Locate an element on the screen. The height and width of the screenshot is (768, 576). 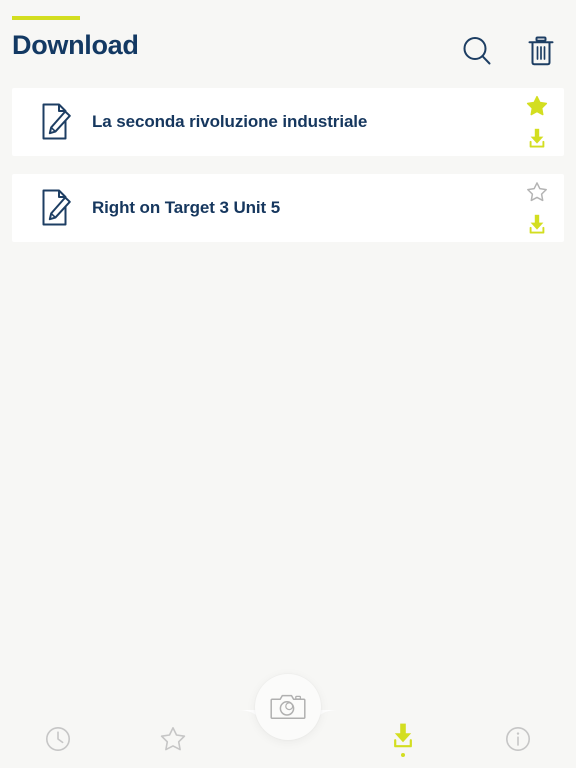
active-tab-indicator is located at coordinates (403, 755).